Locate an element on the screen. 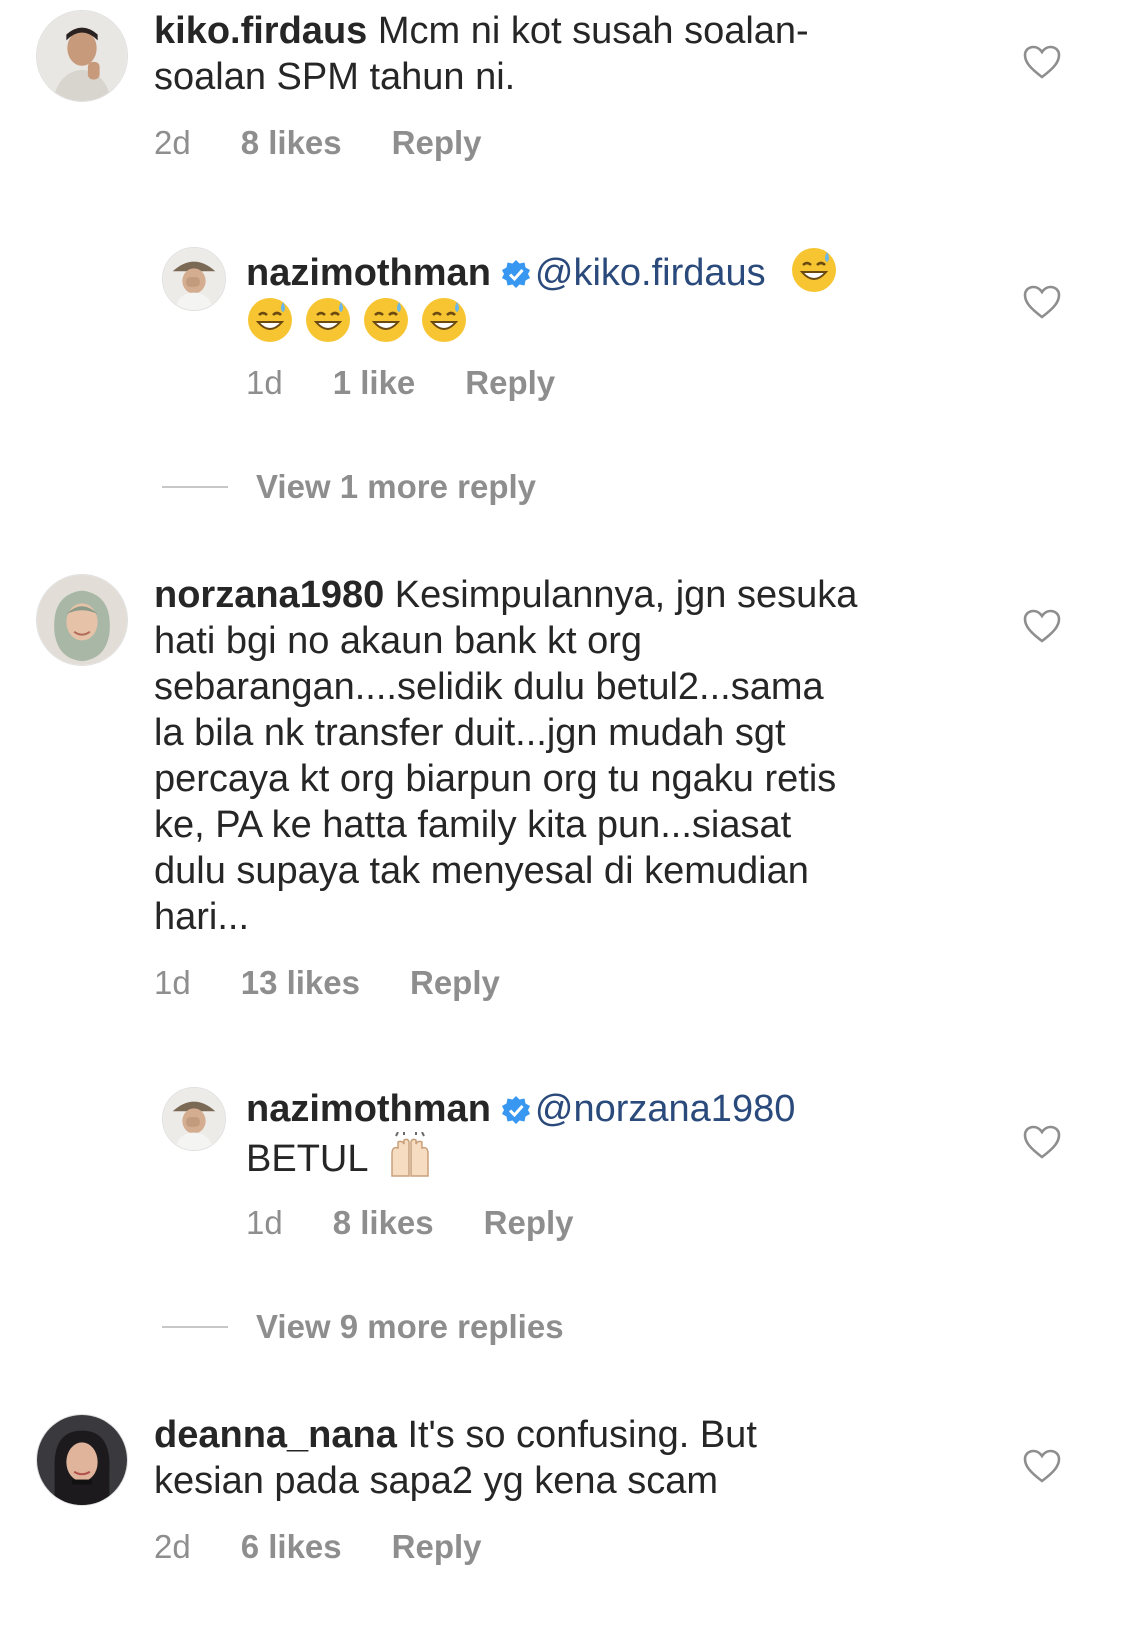 The image size is (1125, 1634). comment-meta: 1d 13 likes Reply is located at coordinates (327, 983).